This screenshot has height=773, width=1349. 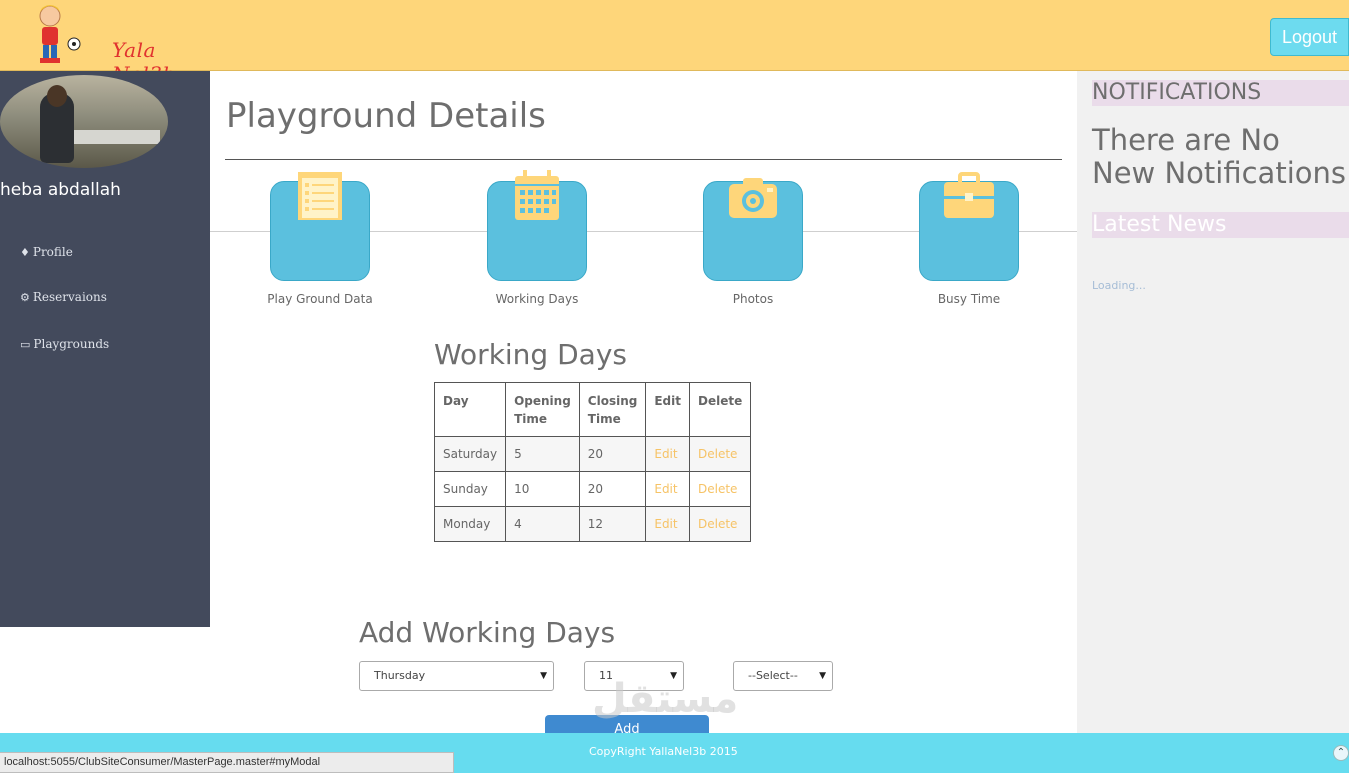 What do you see at coordinates (84, 121) in the screenshot?
I see `avatar` at bounding box center [84, 121].